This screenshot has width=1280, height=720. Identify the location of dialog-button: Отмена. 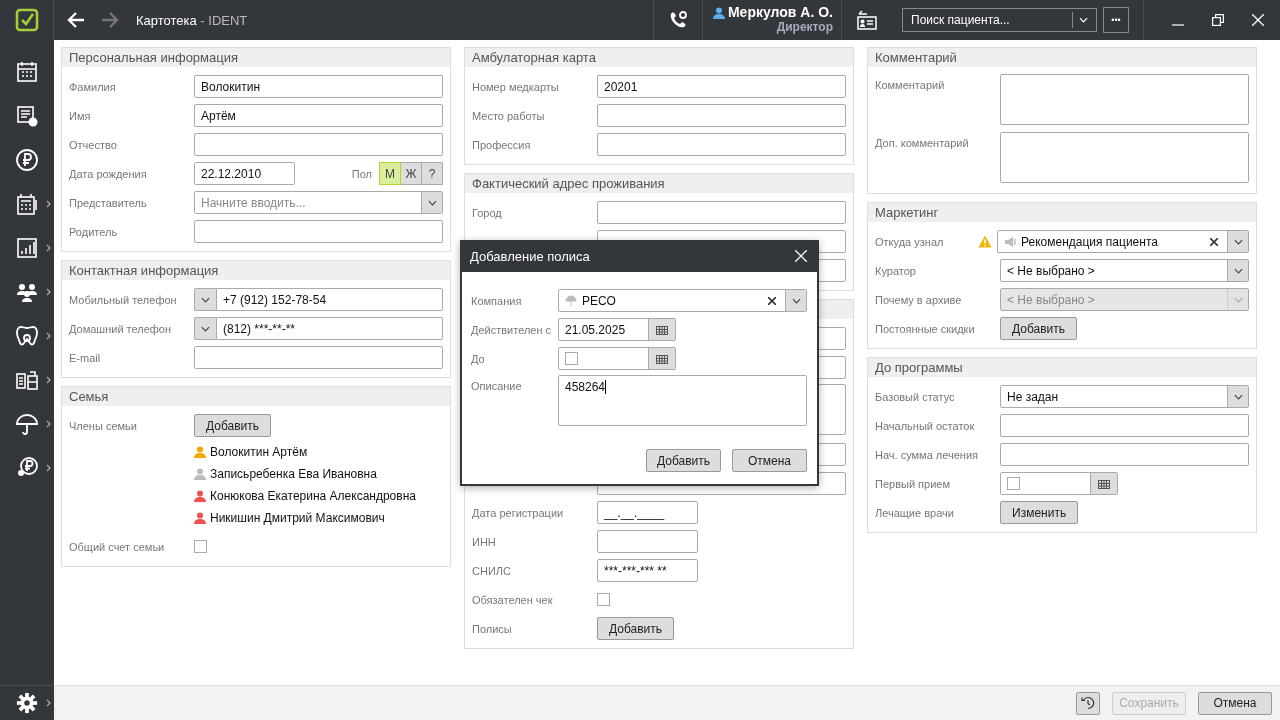
(769, 460).